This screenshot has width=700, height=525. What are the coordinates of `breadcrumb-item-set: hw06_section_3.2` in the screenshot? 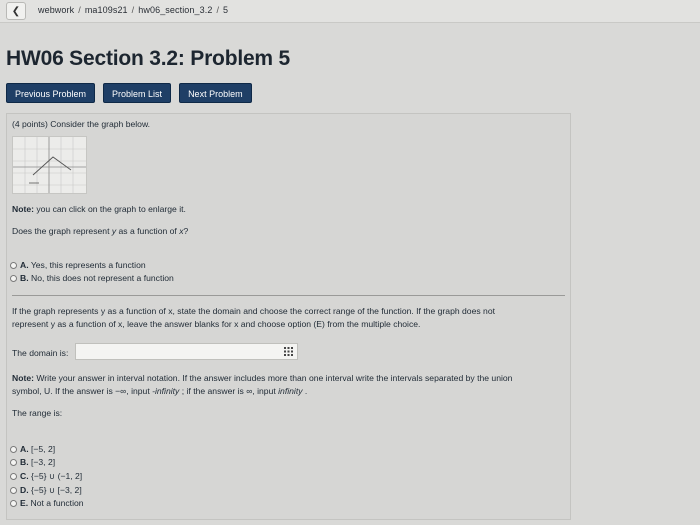 It's located at (175, 10).